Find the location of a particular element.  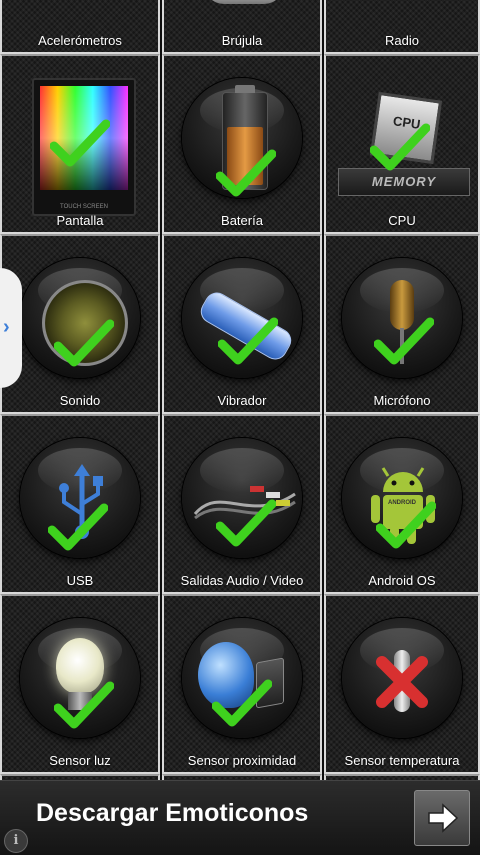

tile-cpu: CPU MEMORY CPU is located at coordinates (402, 144).